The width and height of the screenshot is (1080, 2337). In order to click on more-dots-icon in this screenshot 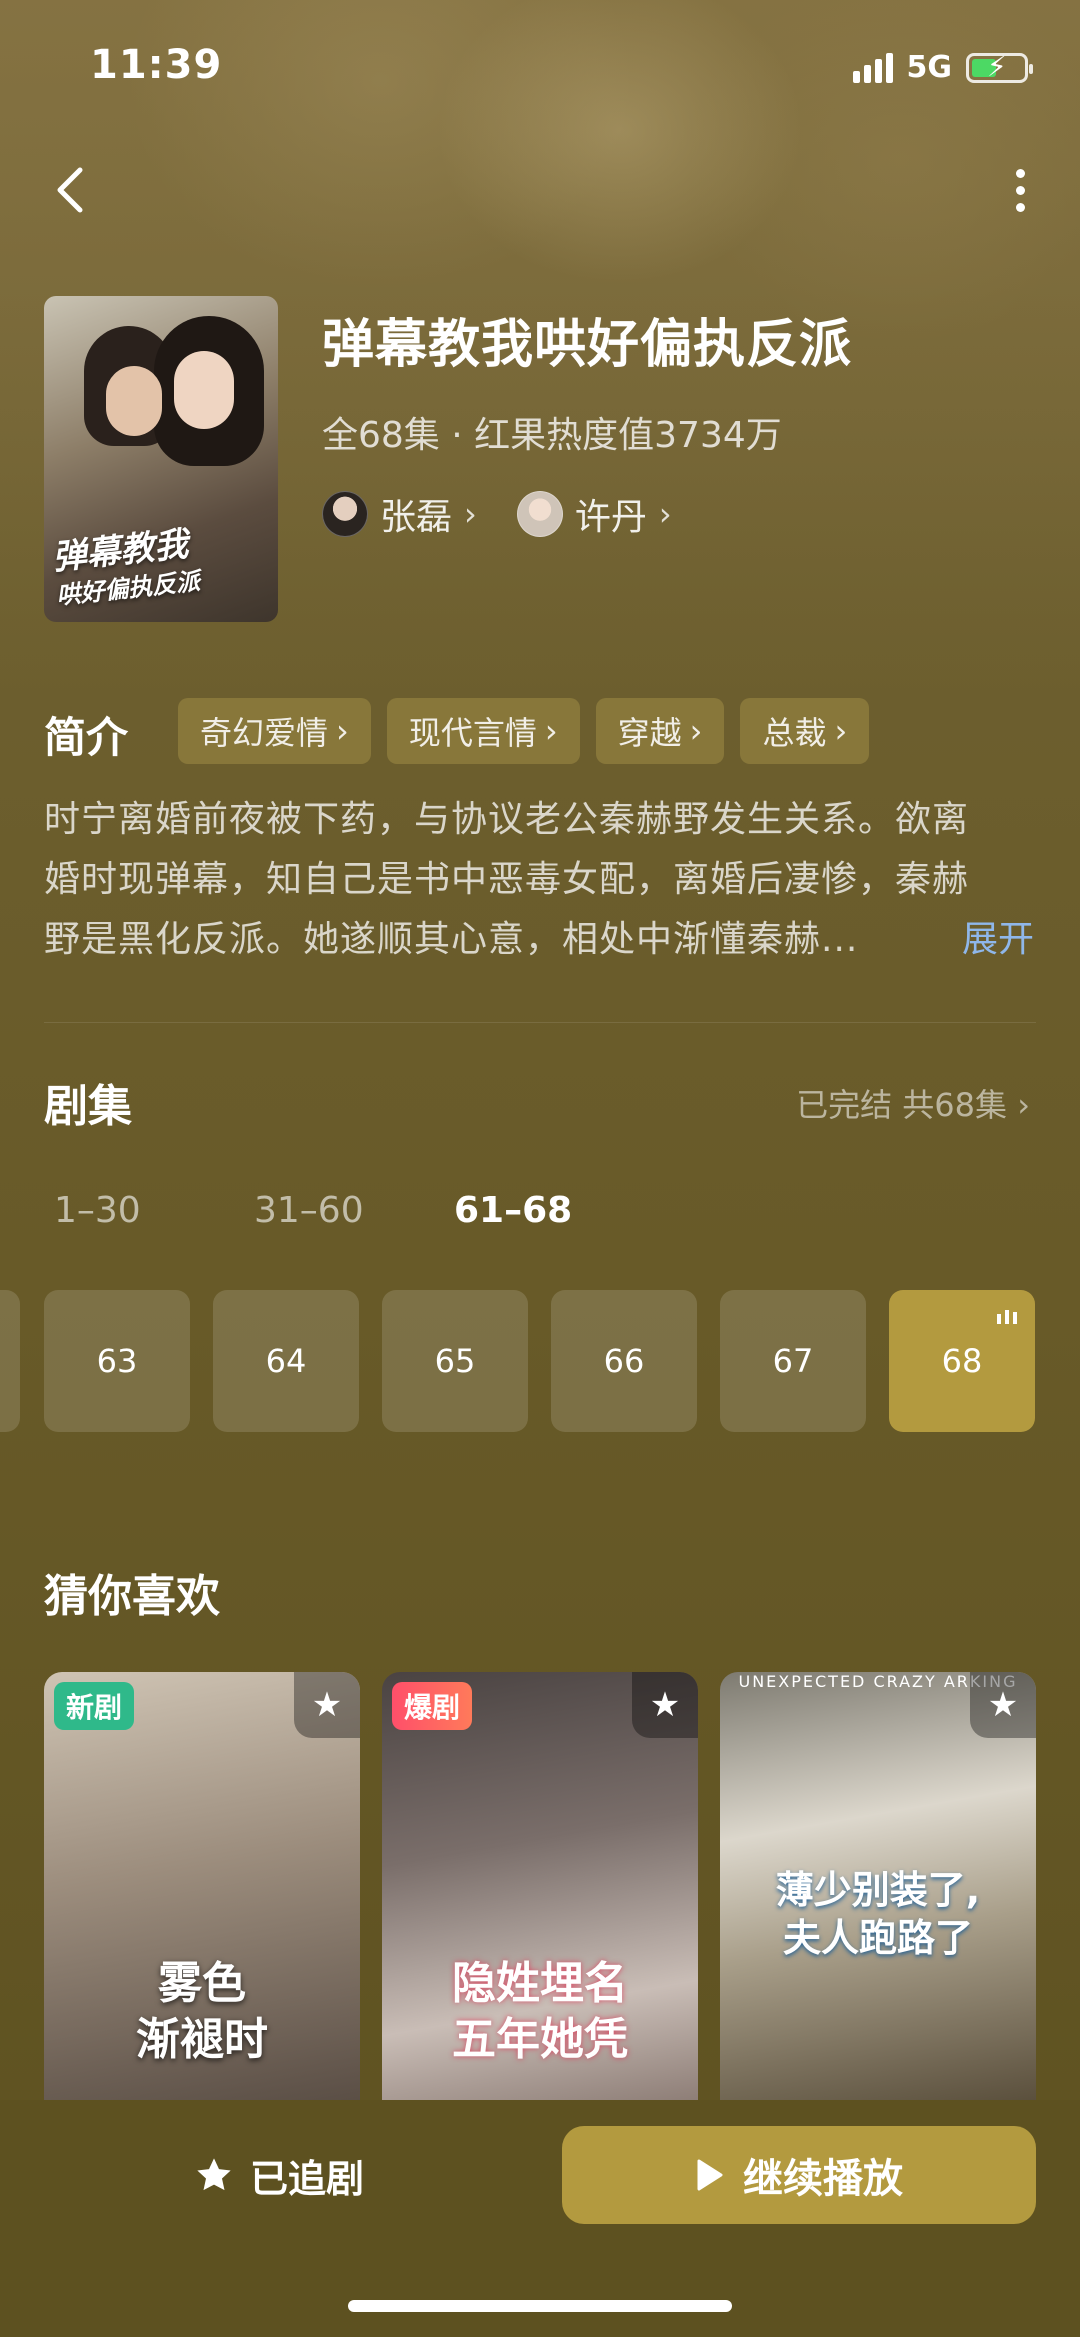, I will do `click(1020, 173)`.